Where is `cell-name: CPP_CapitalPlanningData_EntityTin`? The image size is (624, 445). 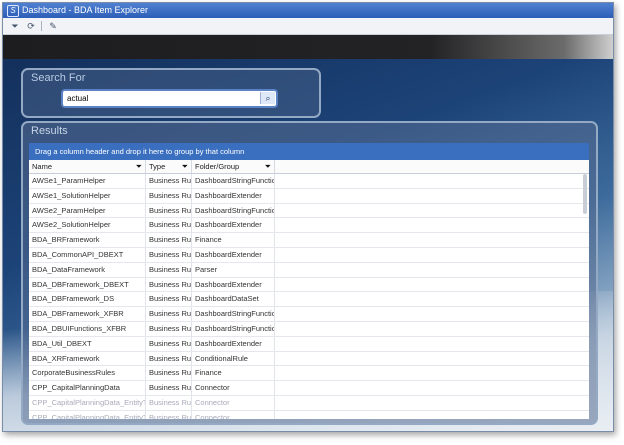
cell-name: CPP_CapitalPlanningData_EntityTin is located at coordinates (87, 402).